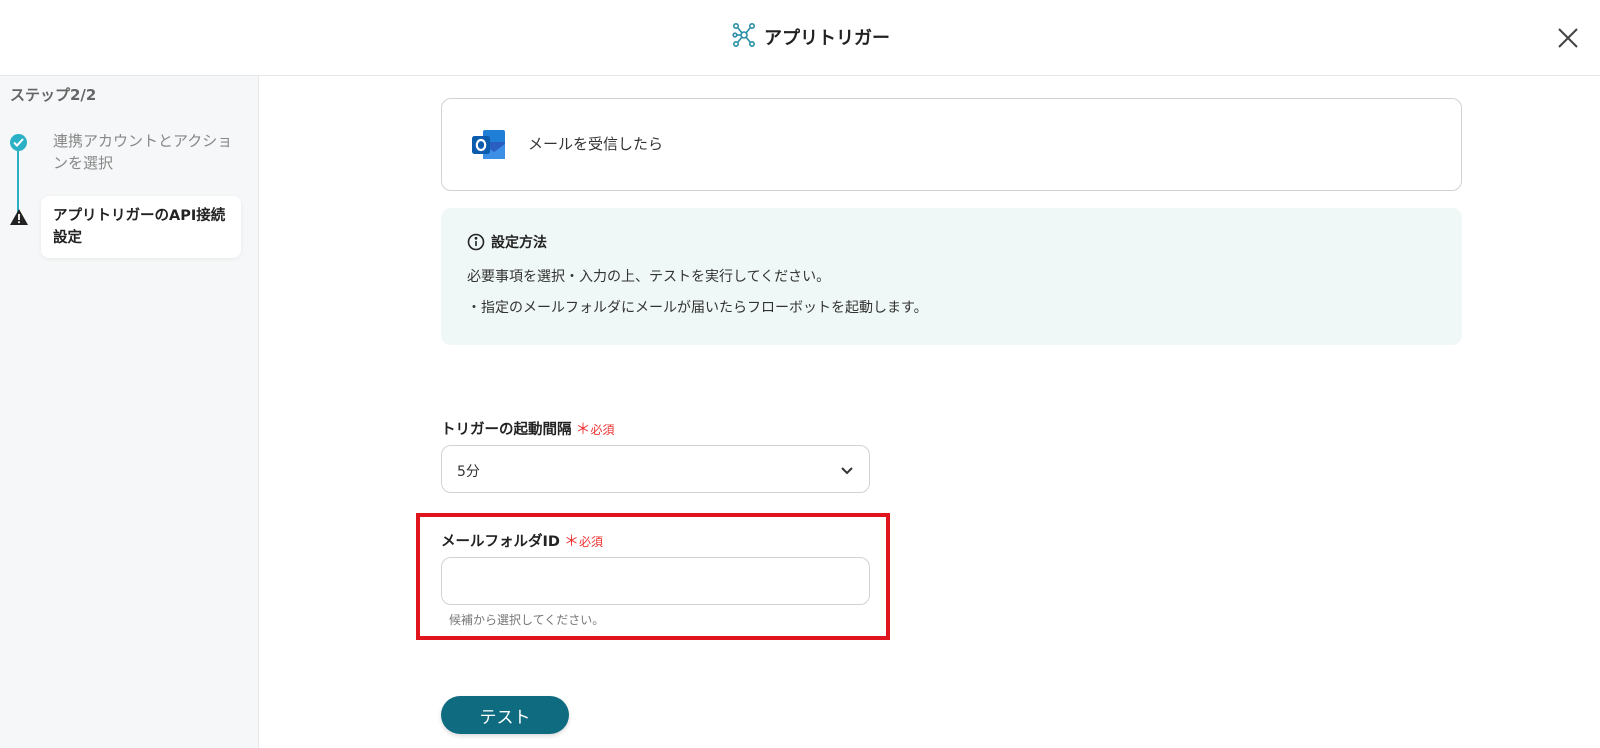 Image resolution: width=1600 pixels, height=748 pixels. I want to click on test-button: テスト, so click(505, 715).